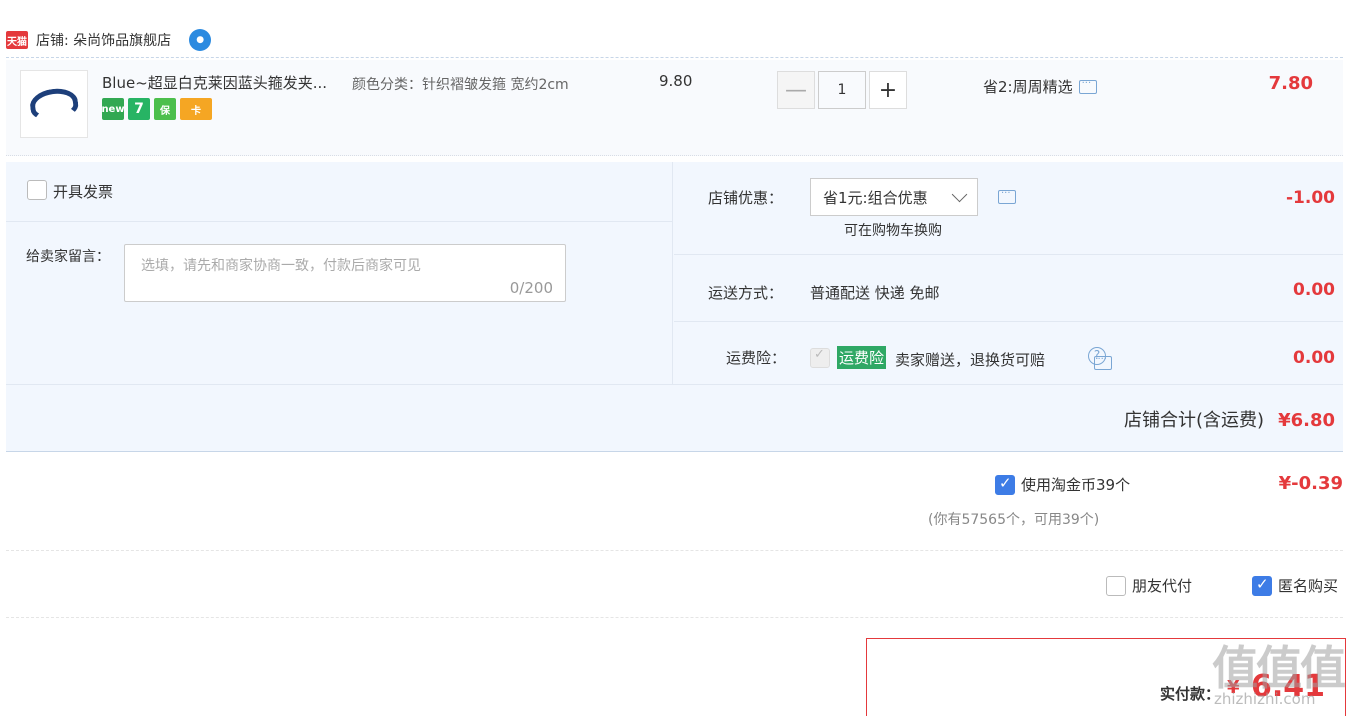 The height and width of the screenshot is (716, 1365). Describe the element at coordinates (888, 90) in the screenshot. I see `increase-quantity-button: +` at that location.